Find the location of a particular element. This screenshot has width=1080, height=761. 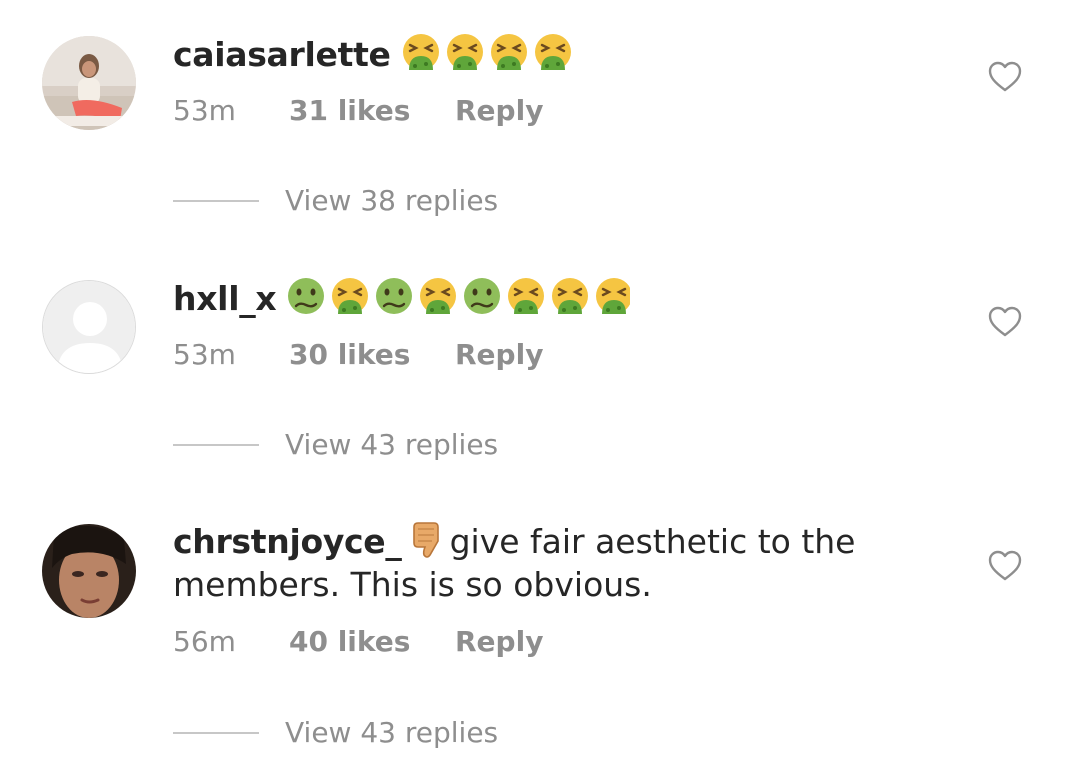

username: hxll_x is located at coordinates (225, 298).